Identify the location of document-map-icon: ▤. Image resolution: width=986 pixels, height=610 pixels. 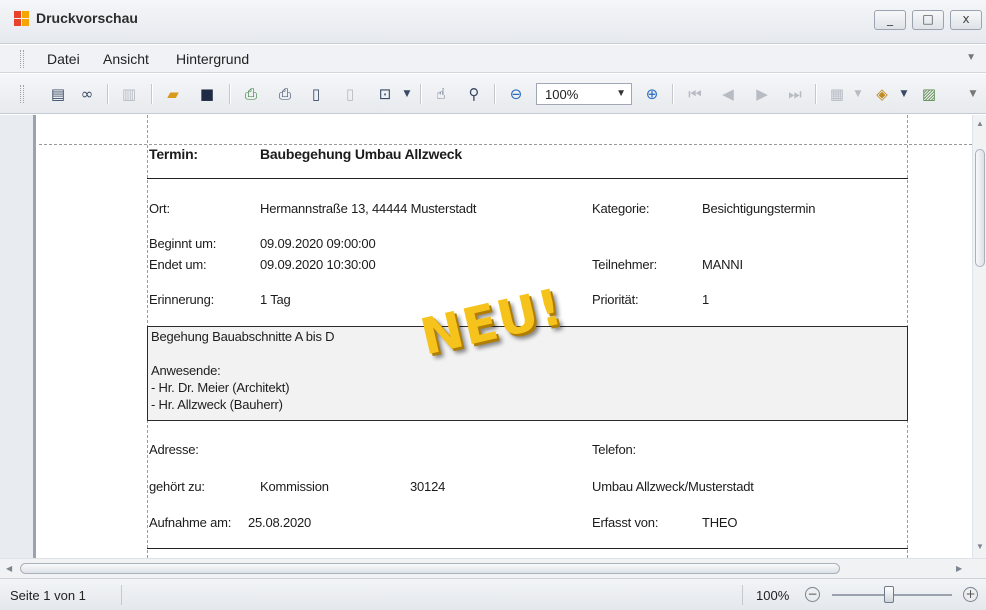
(58, 94).